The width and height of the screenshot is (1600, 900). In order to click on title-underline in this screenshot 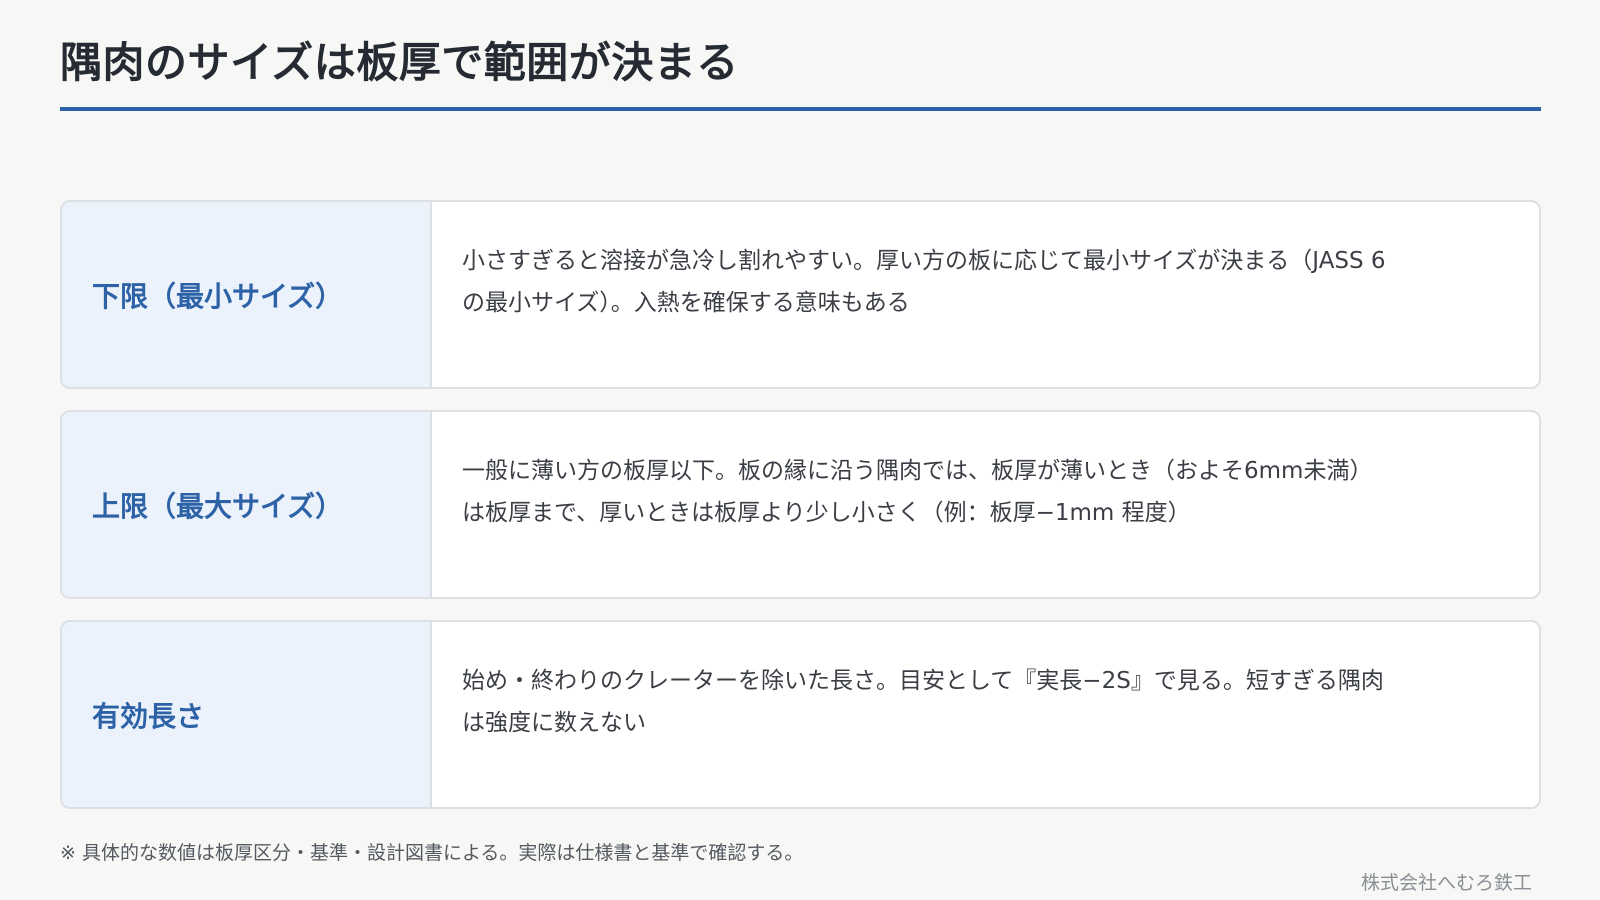, I will do `click(800, 109)`.